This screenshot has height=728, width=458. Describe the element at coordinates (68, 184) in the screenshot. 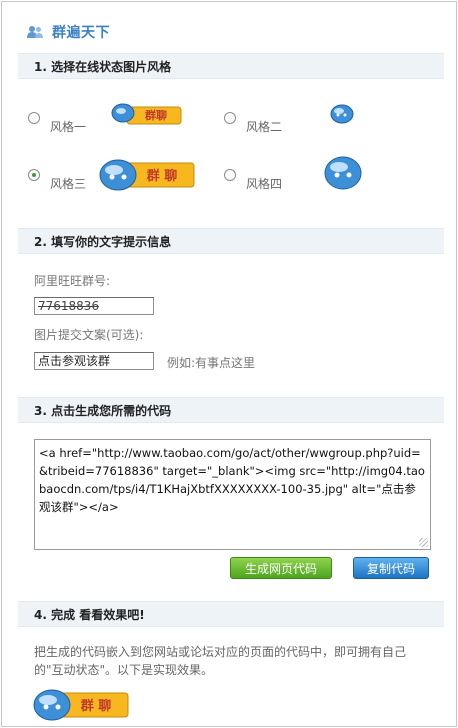

I see `style-3-label: 风格三` at that location.